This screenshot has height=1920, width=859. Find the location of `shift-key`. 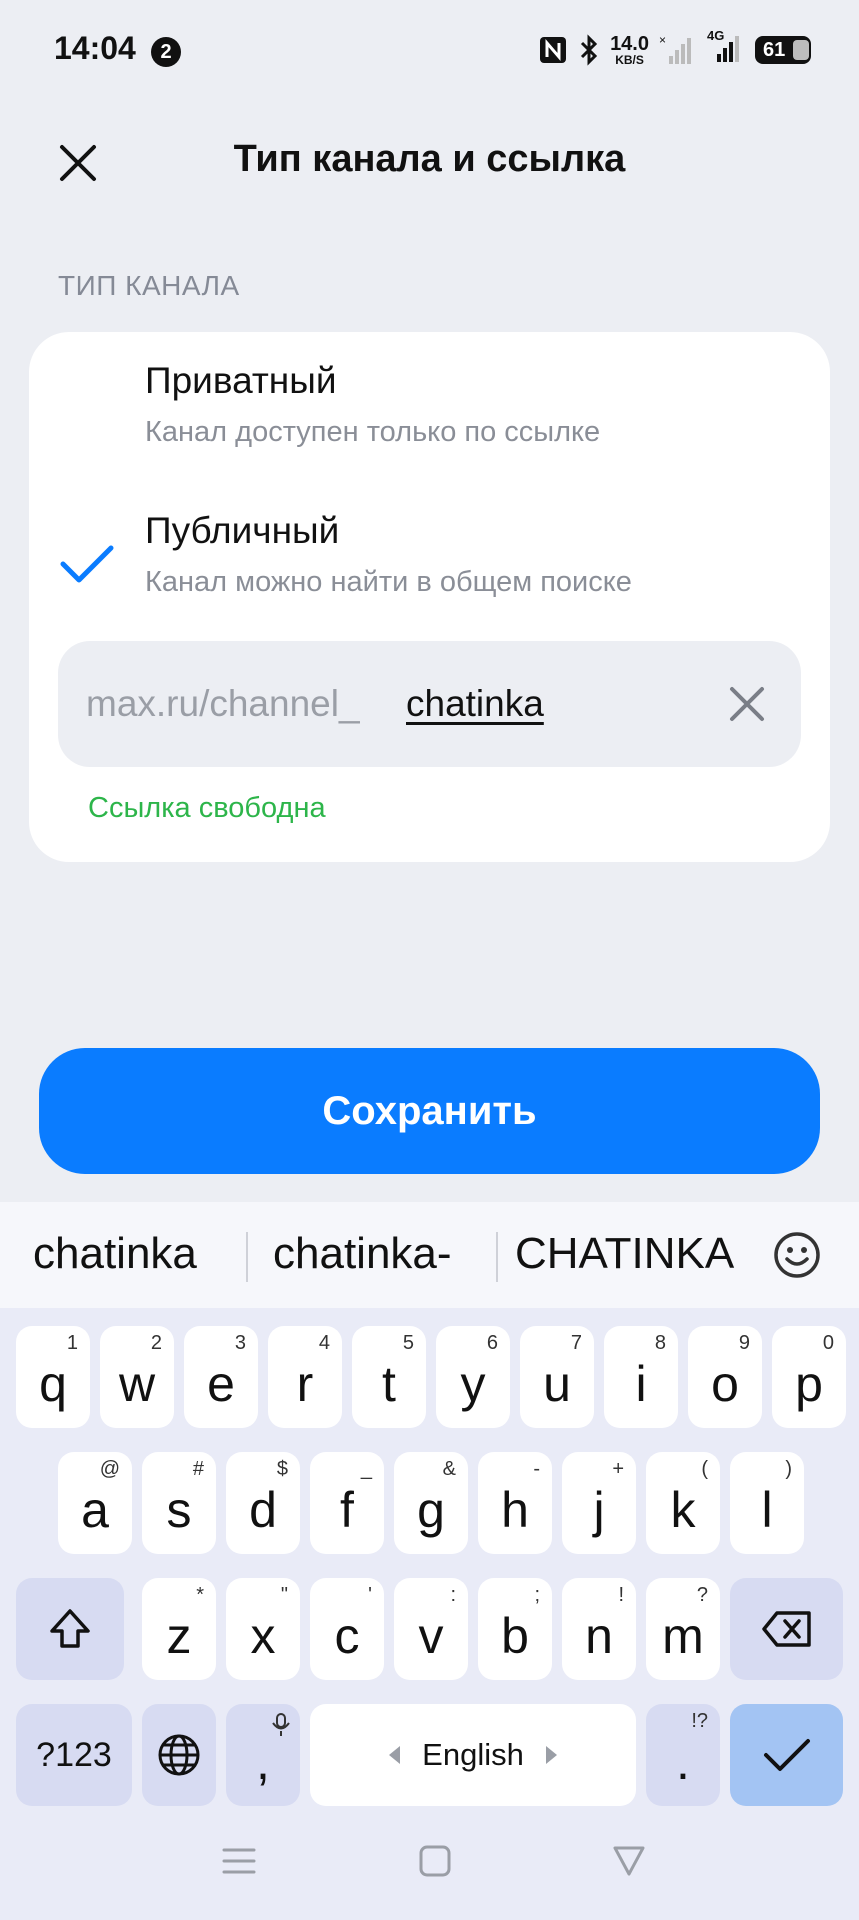

shift-key is located at coordinates (70, 1629).